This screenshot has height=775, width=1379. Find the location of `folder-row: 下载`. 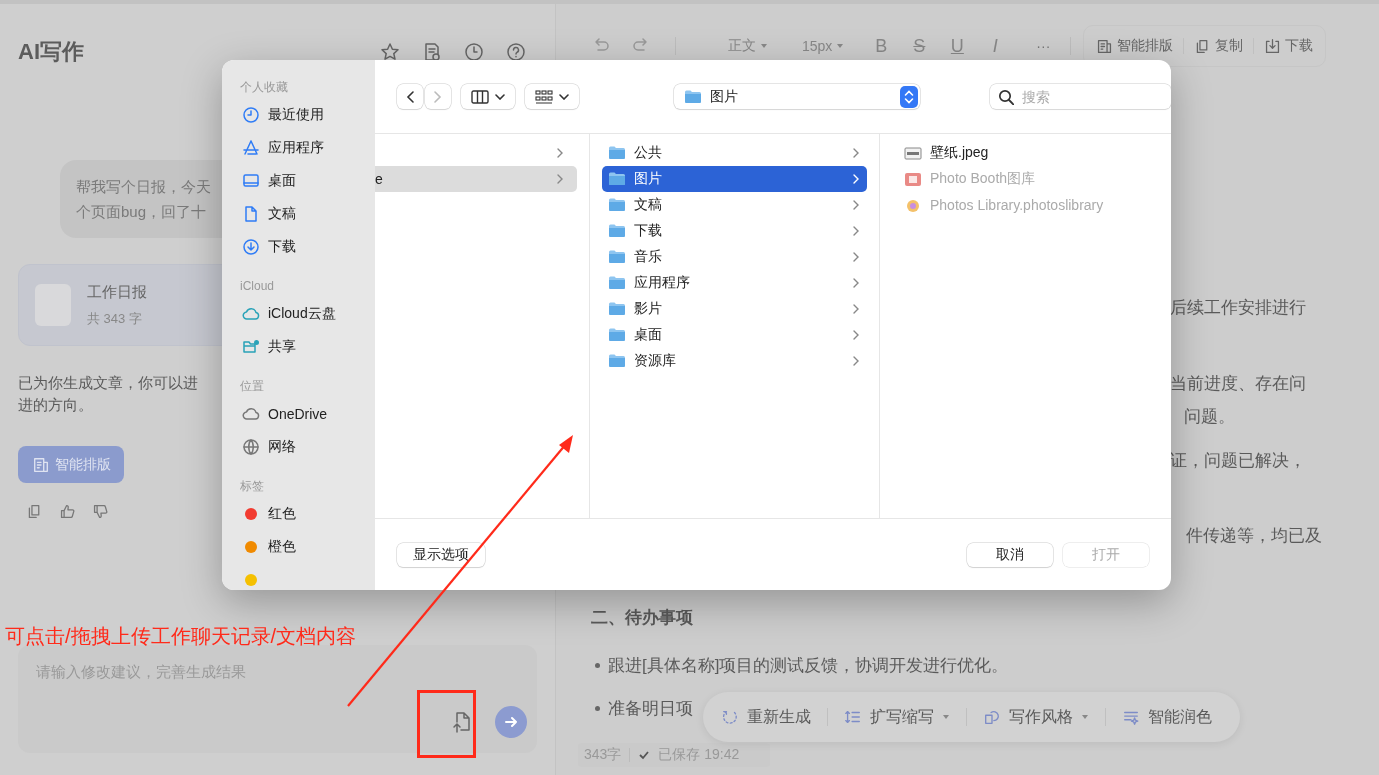

folder-row: 下载 is located at coordinates (734, 231).